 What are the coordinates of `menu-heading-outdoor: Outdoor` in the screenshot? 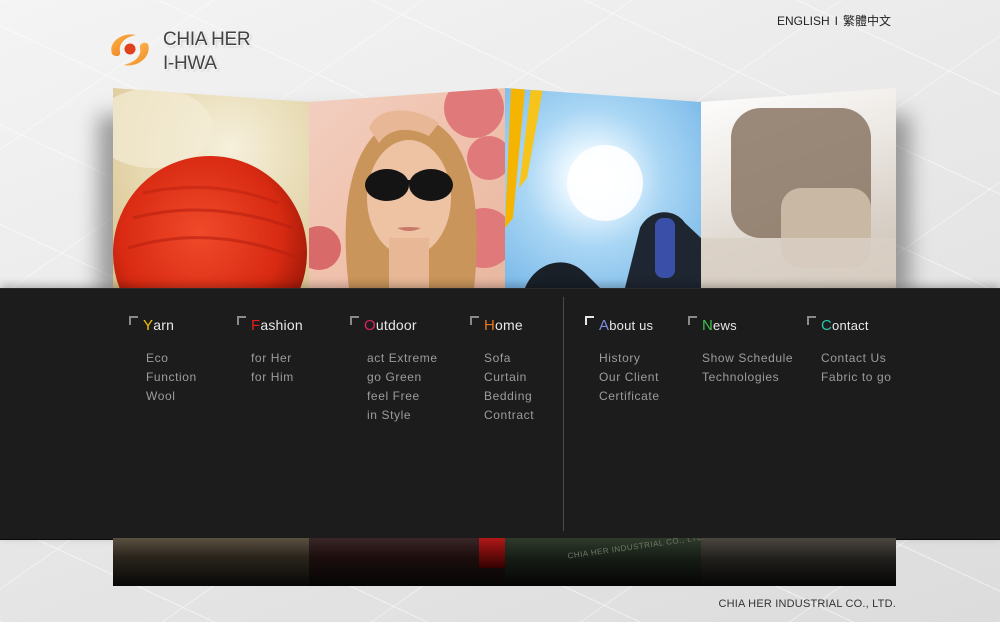 It's located at (401, 325).